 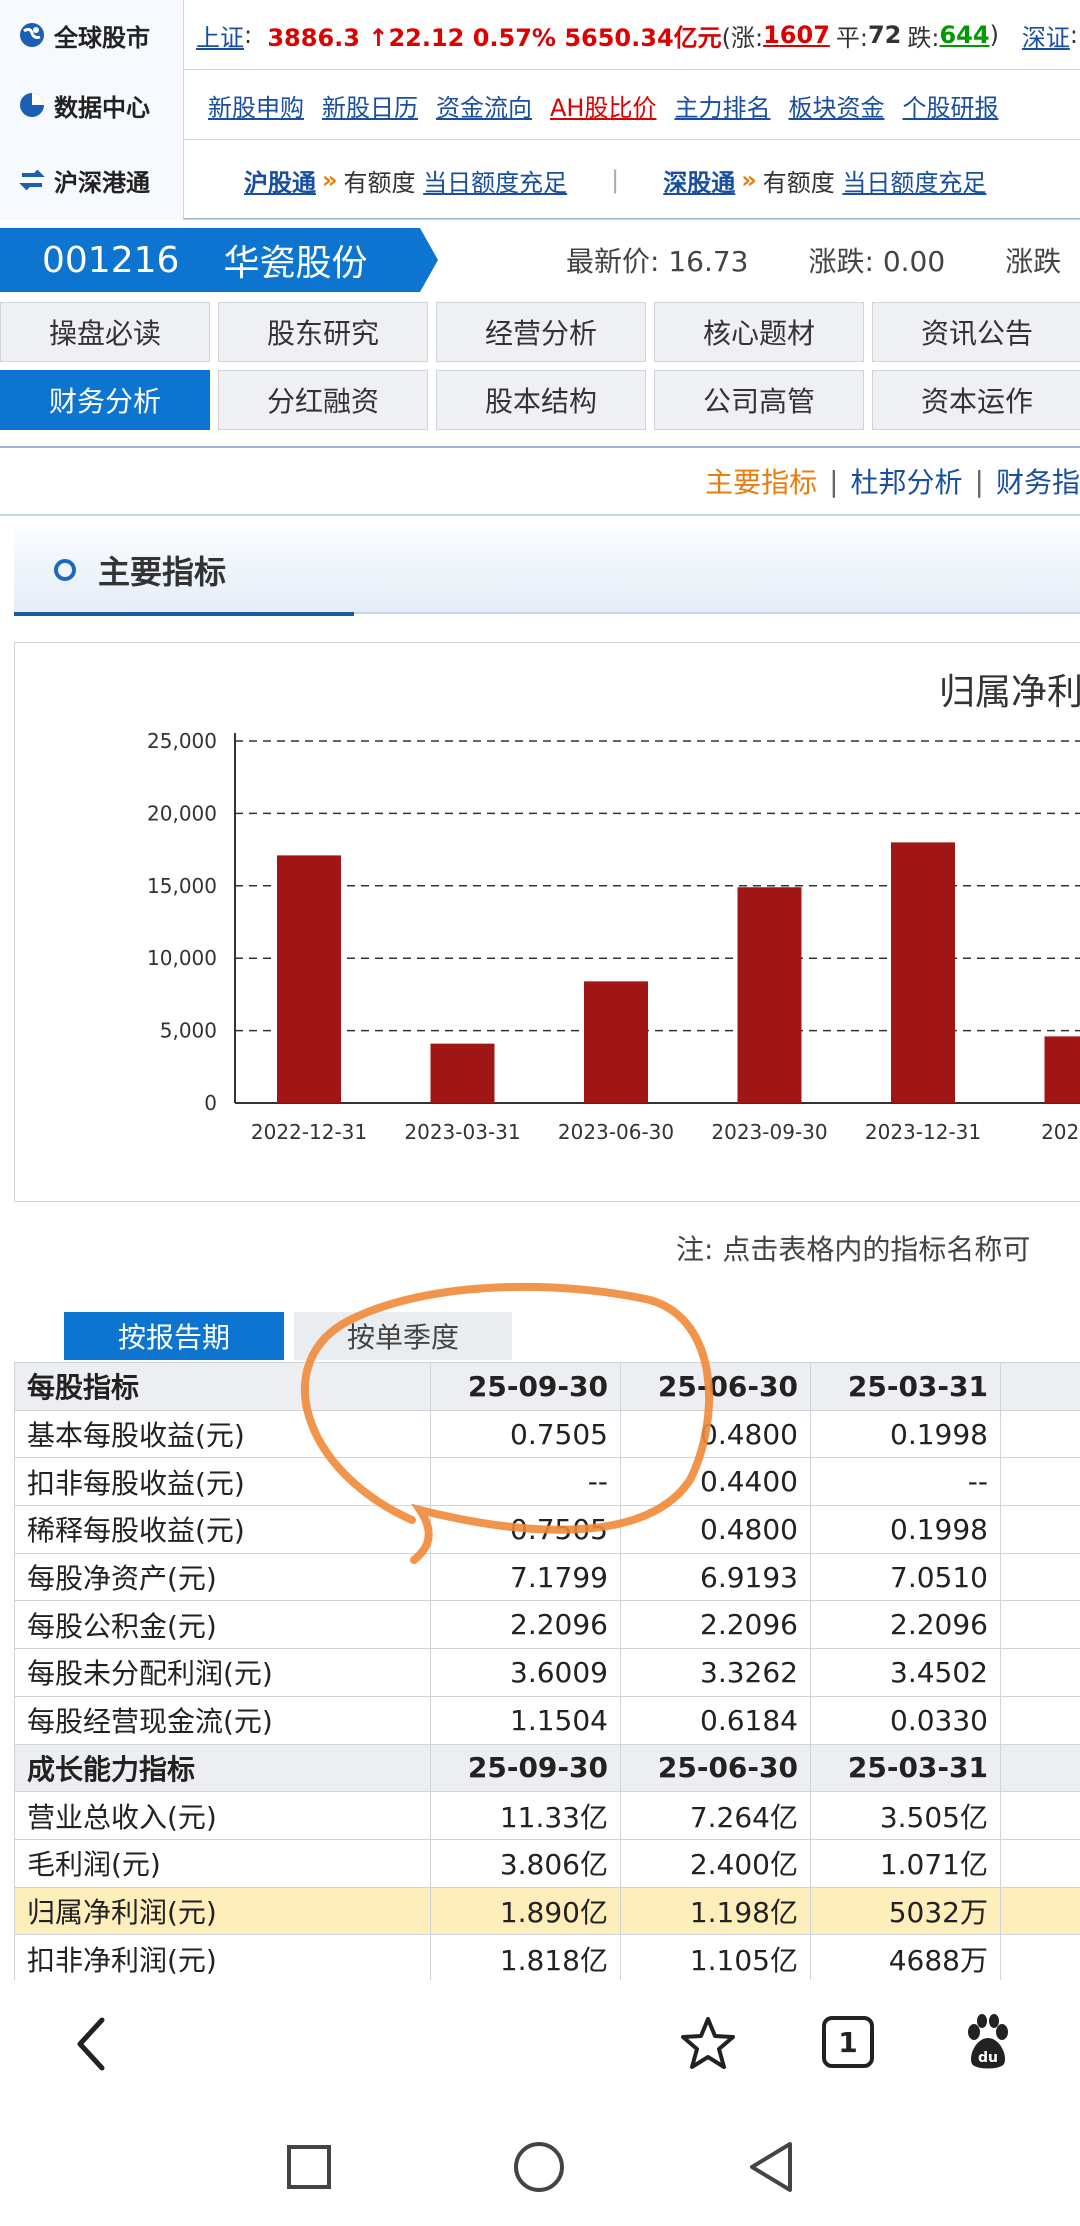 I want to click on ring-icon, so click(x=65, y=570).